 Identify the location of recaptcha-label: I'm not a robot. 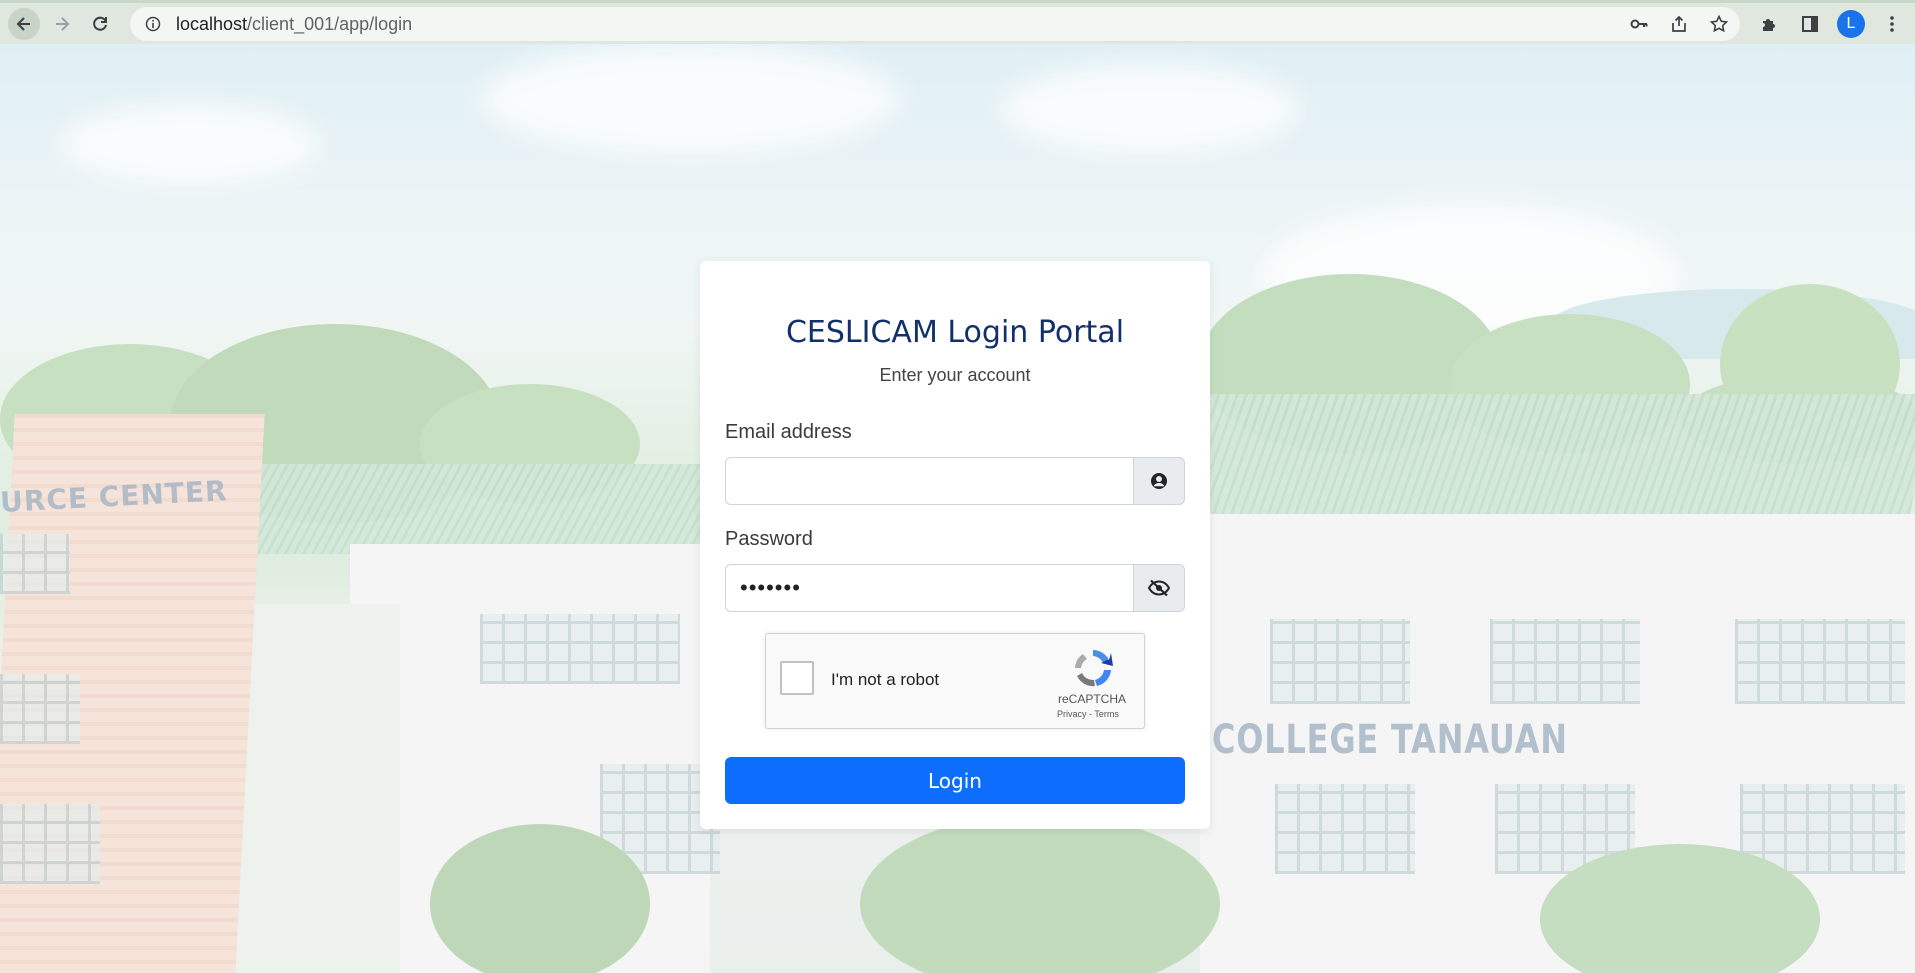
(885, 679).